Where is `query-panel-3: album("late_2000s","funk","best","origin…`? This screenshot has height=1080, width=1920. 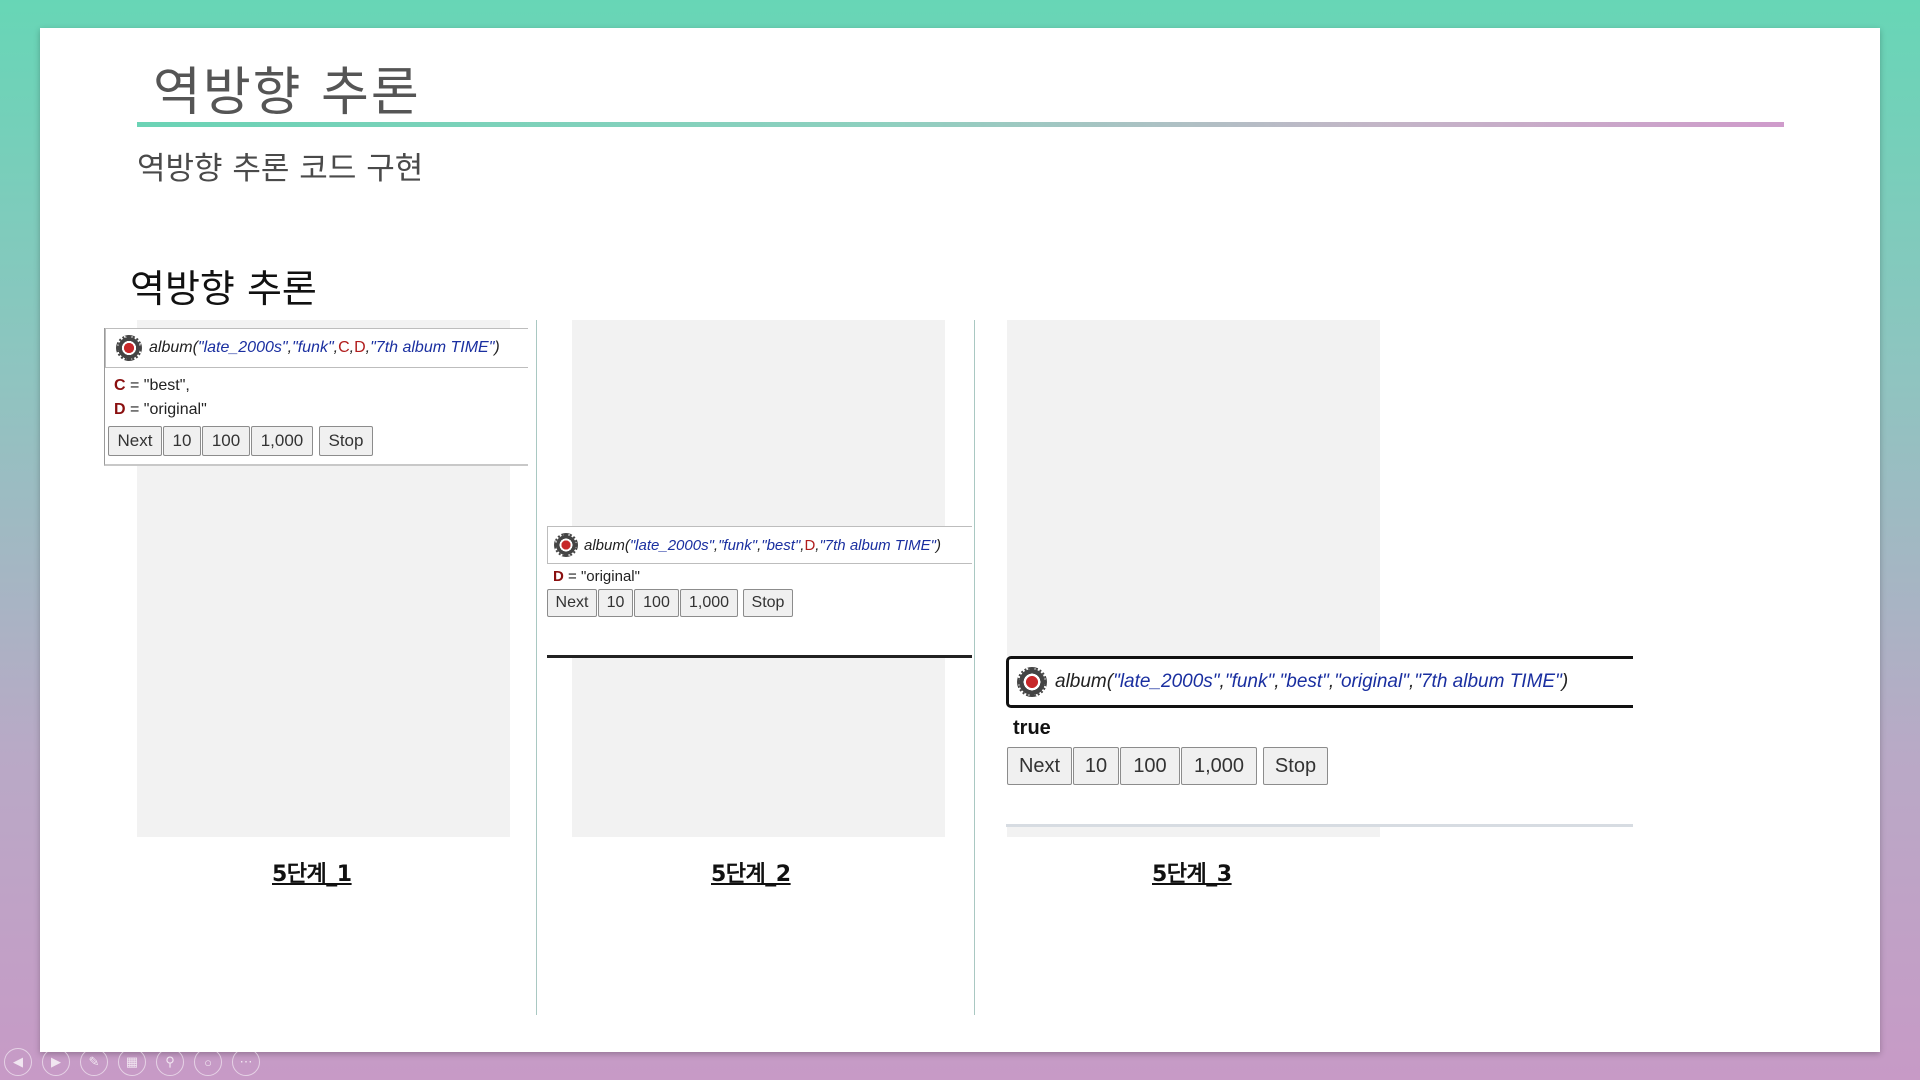 query-panel-3: album("late_2000s","funk","best","origin… is located at coordinates (1319, 741).